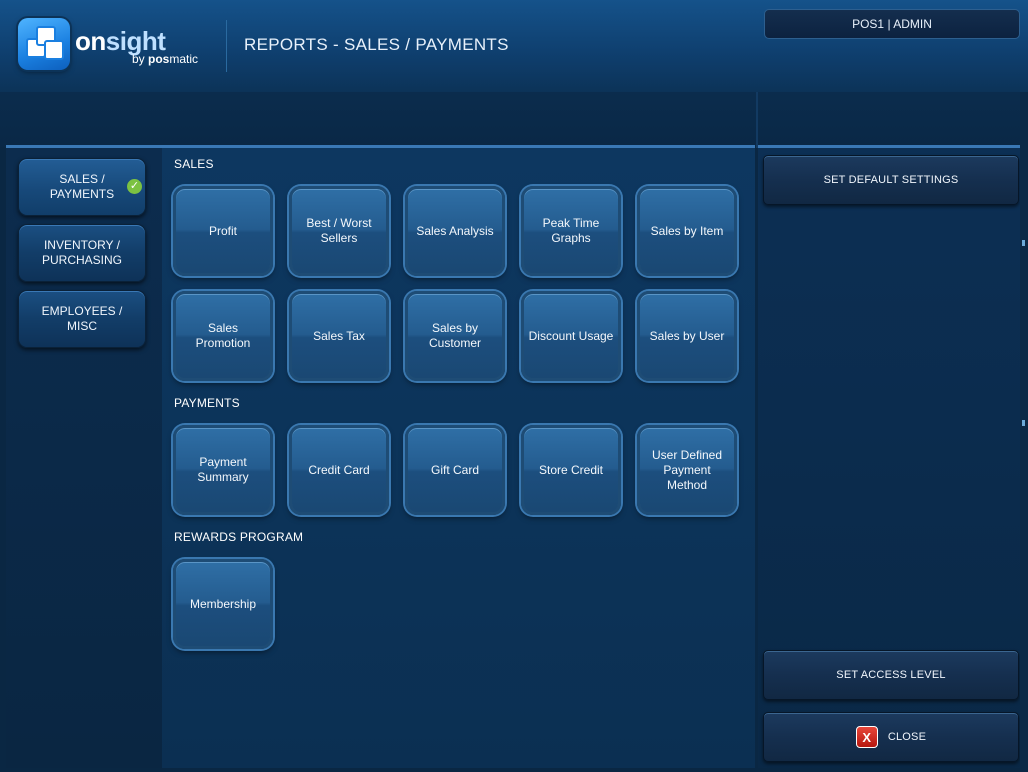 The width and height of the screenshot is (1028, 772). I want to click on logo-byline: by posmatic, so click(165, 59).